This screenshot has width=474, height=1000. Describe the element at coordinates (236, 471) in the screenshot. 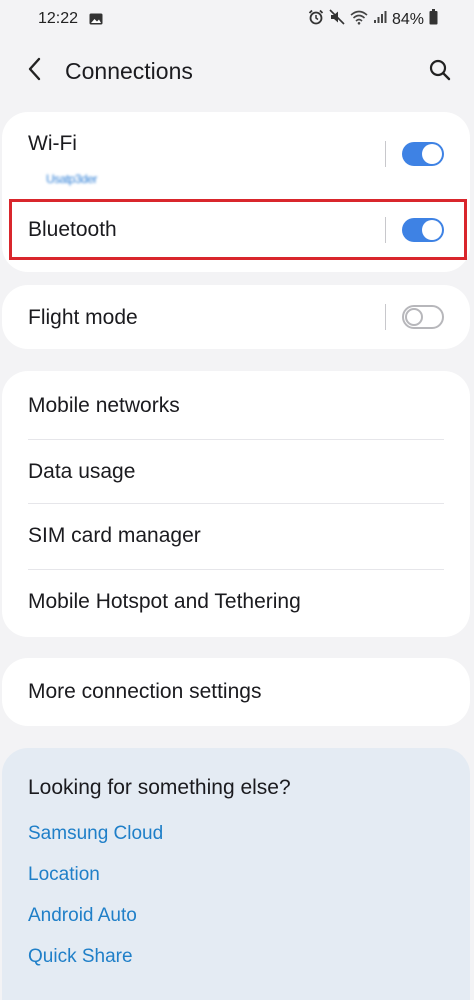

I see `data-usage-item: Data usage` at that location.